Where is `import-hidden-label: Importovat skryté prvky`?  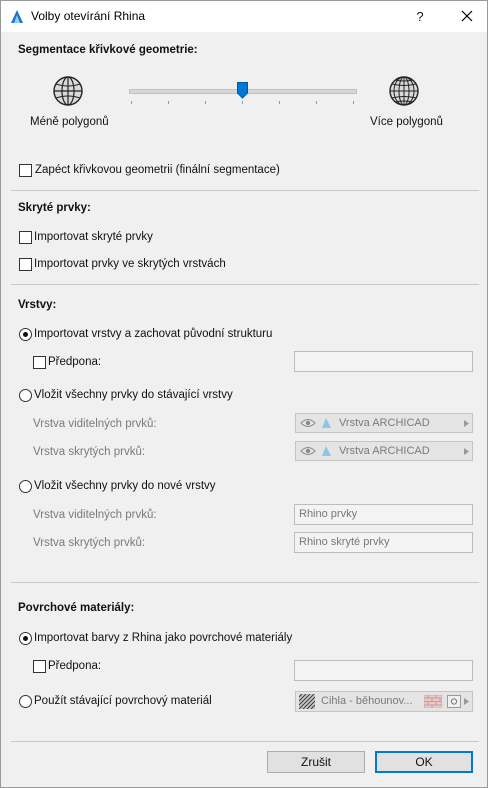
import-hidden-label: Importovat skryté prvky is located at coordinates (93, 237).